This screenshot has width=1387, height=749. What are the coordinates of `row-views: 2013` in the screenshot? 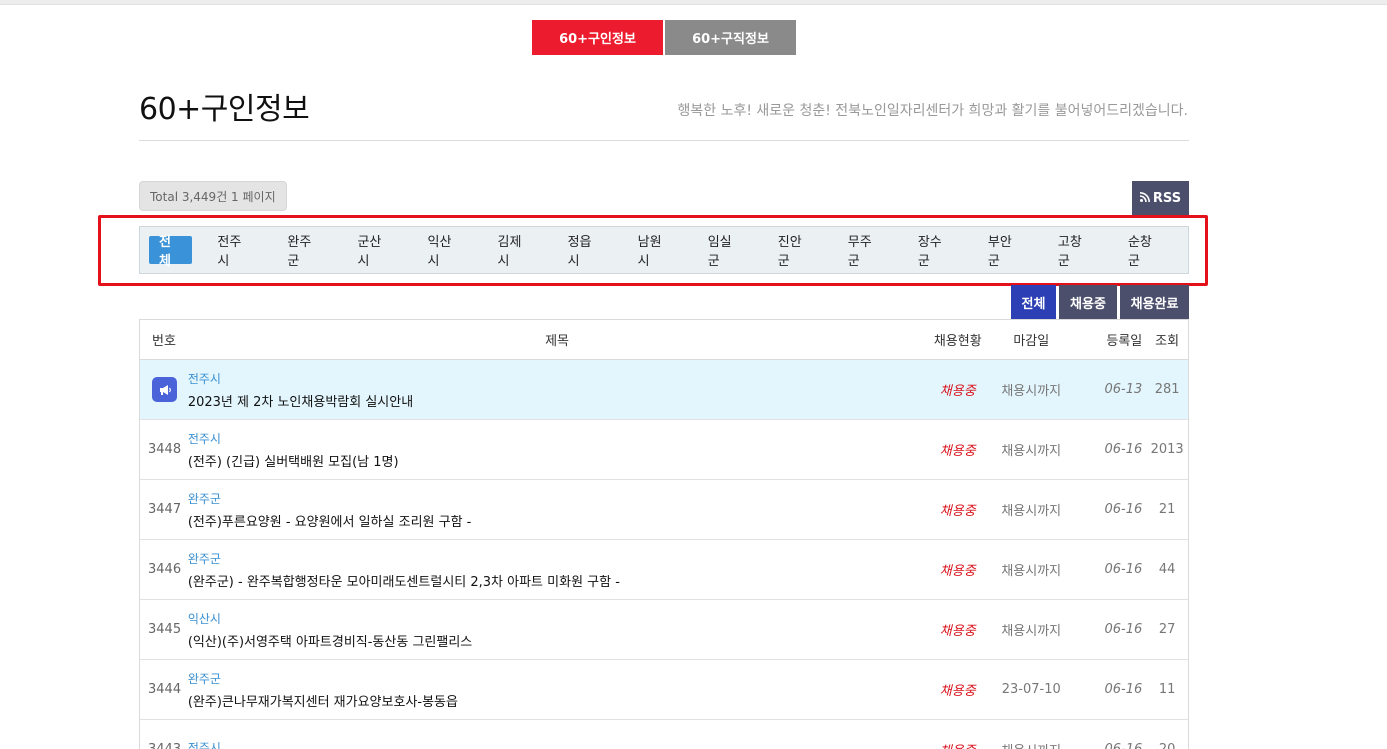 It's located at (1167, 449).